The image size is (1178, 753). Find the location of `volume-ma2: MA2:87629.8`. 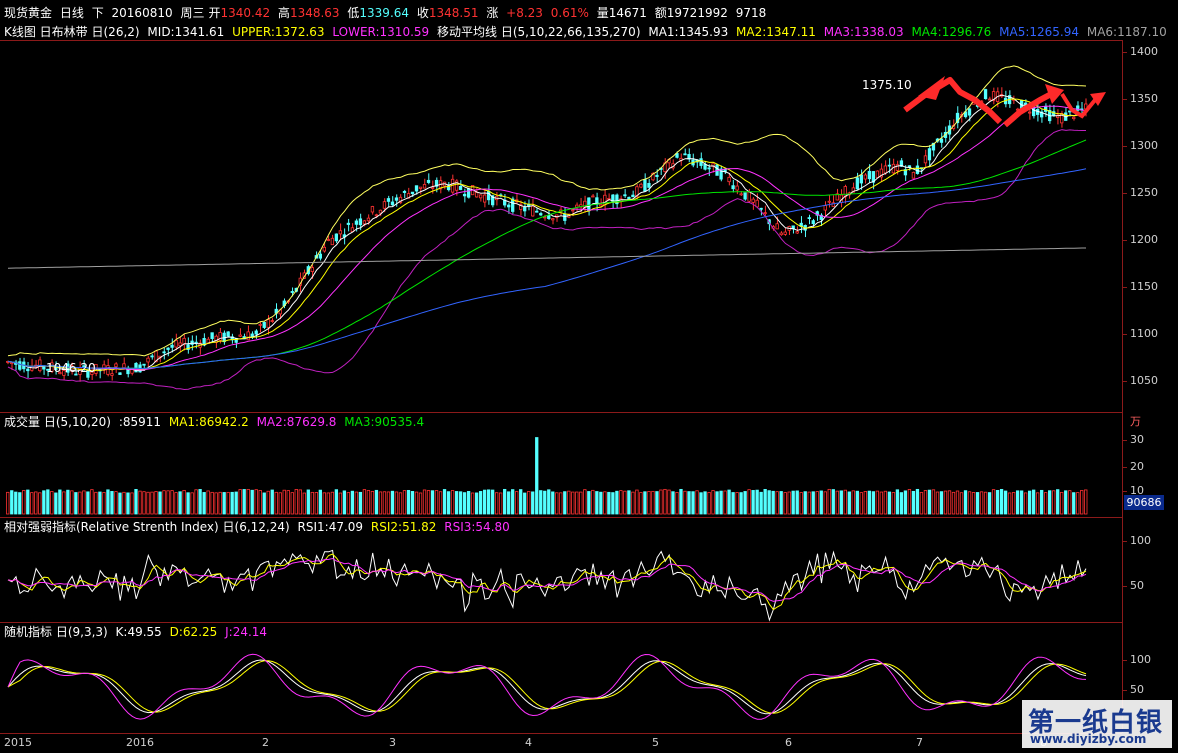

volume-ma2: MA2:87629.8 is located at coordinates (296, 422).